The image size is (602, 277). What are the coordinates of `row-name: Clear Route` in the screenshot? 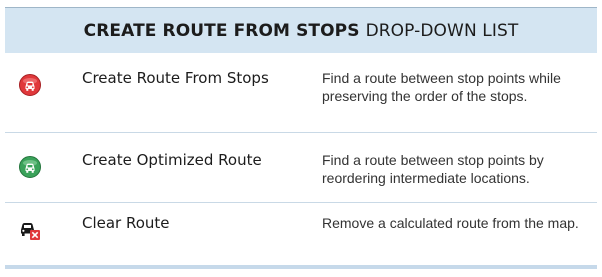 It's located at (126, 223).